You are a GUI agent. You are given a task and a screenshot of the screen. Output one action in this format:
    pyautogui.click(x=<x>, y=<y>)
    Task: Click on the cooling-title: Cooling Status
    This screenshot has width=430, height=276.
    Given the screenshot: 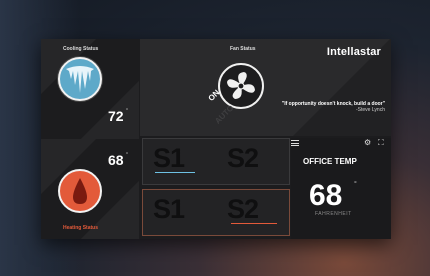 What is the action you would take?
    pyautogui.click(x=81, y=49)
    